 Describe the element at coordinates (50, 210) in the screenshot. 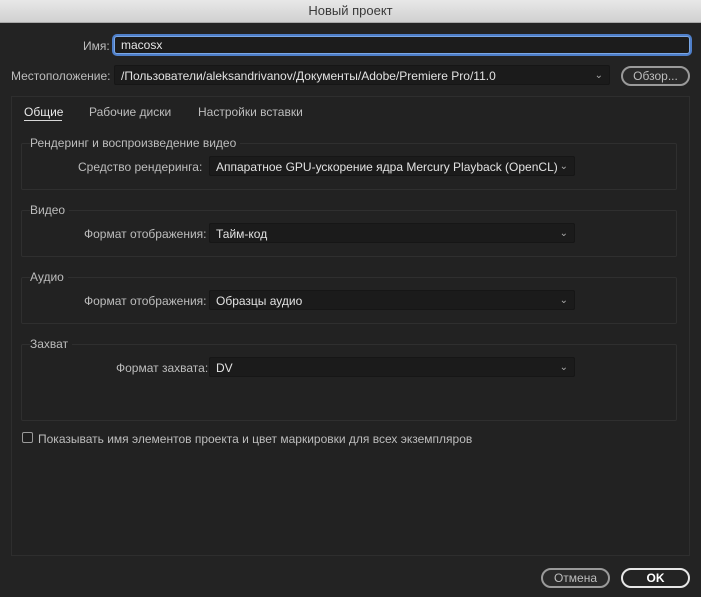

I see `video-group-title: Видео` at that location.